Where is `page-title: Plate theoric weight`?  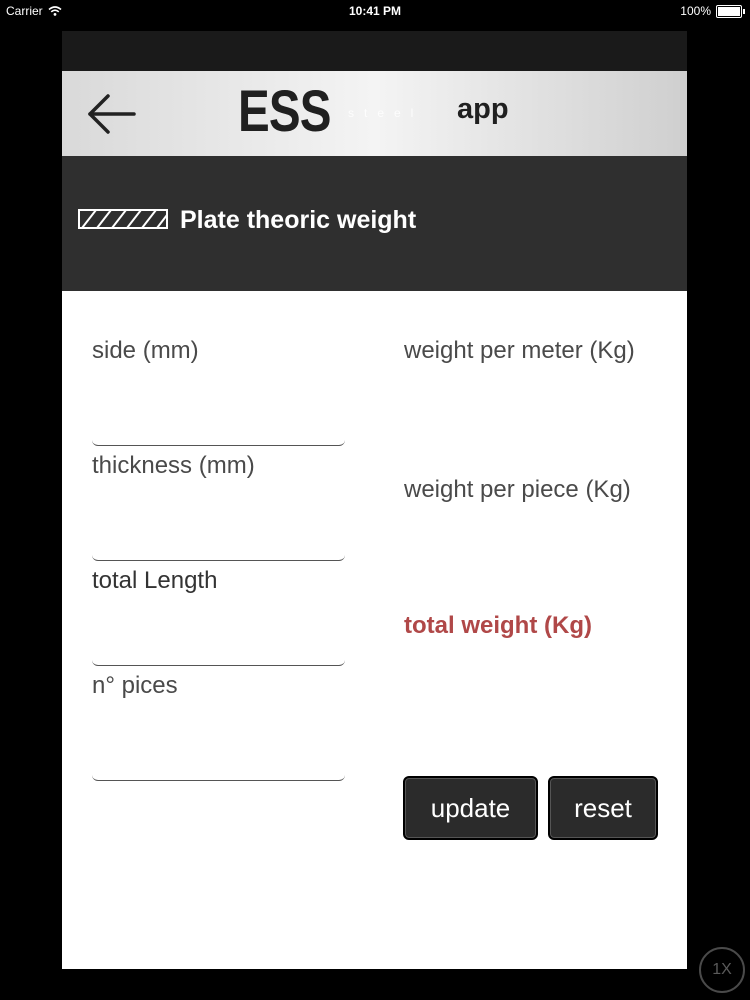
page-title: Plate theoric weight is located at coordinates (298, 220).